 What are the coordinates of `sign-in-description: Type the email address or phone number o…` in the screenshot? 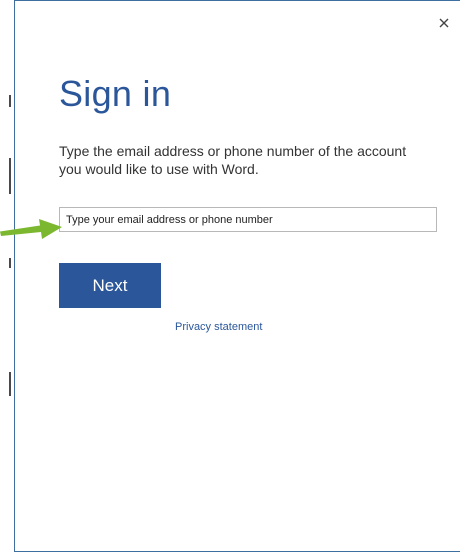 It's located at (233, 160).